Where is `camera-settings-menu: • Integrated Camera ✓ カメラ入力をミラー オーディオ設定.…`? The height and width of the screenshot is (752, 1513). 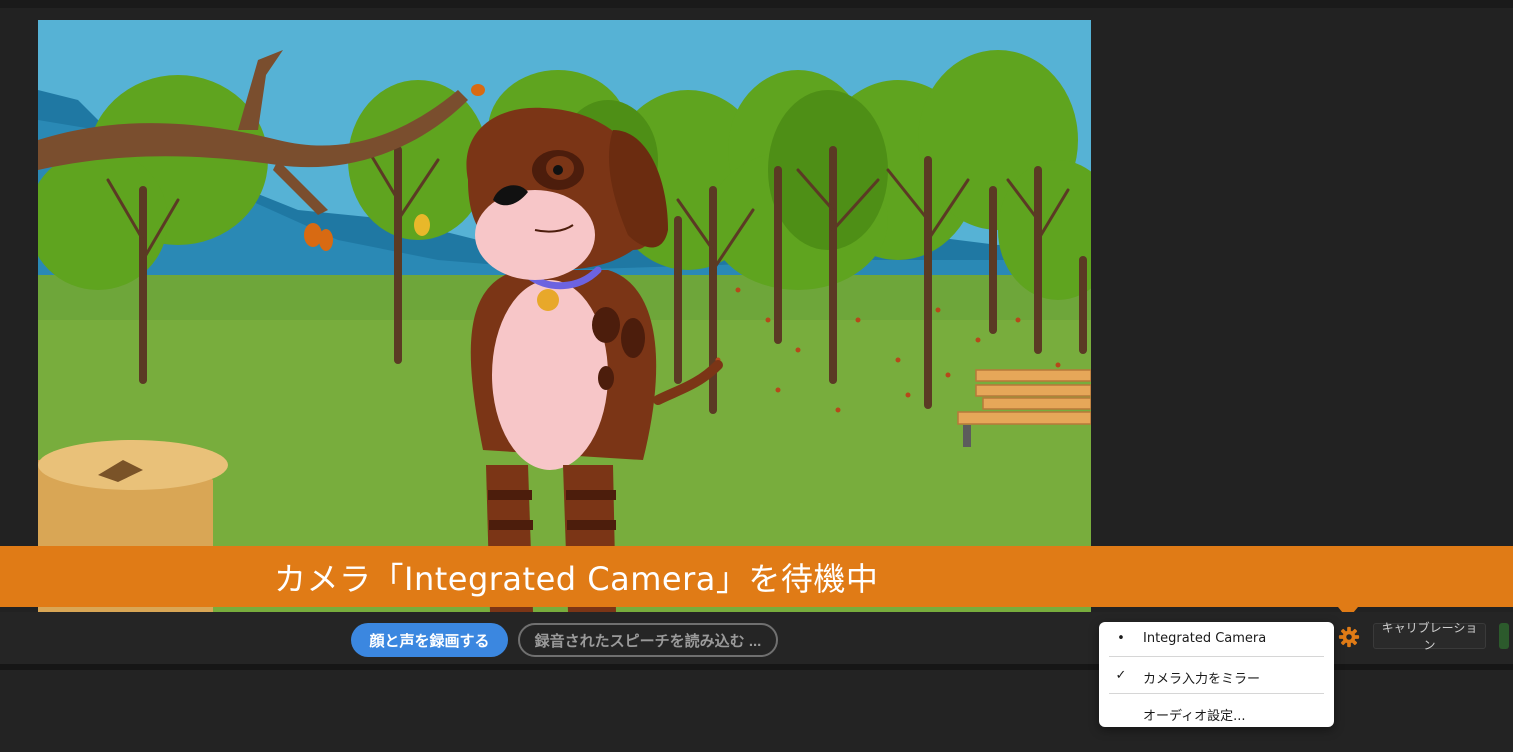 camera-settings-menu: • Integrated Camera ✓ カメラ入力をミラー オーディオ設定.… is located at coordinates (1216, 674).